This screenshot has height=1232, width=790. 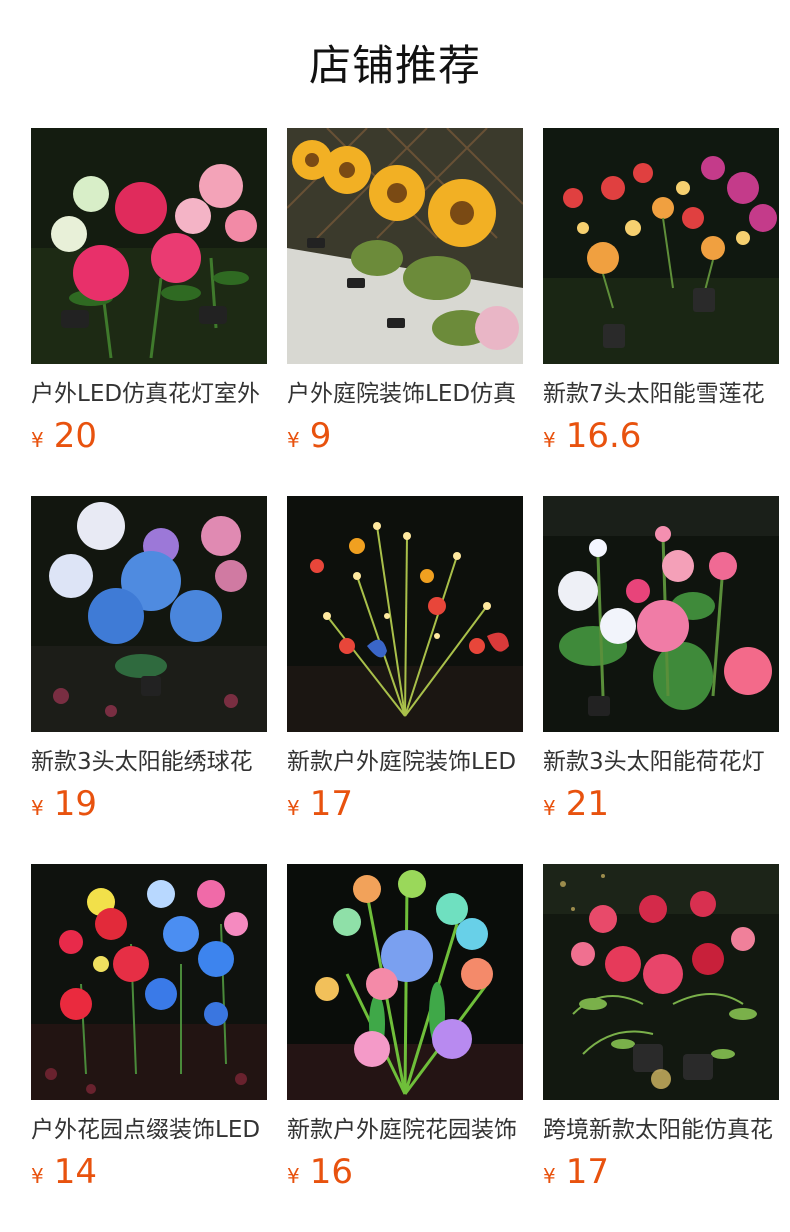 I want to click on product-card-4: 新款3头太阳能绣球花 ¥19, so click(x=149, y=663).